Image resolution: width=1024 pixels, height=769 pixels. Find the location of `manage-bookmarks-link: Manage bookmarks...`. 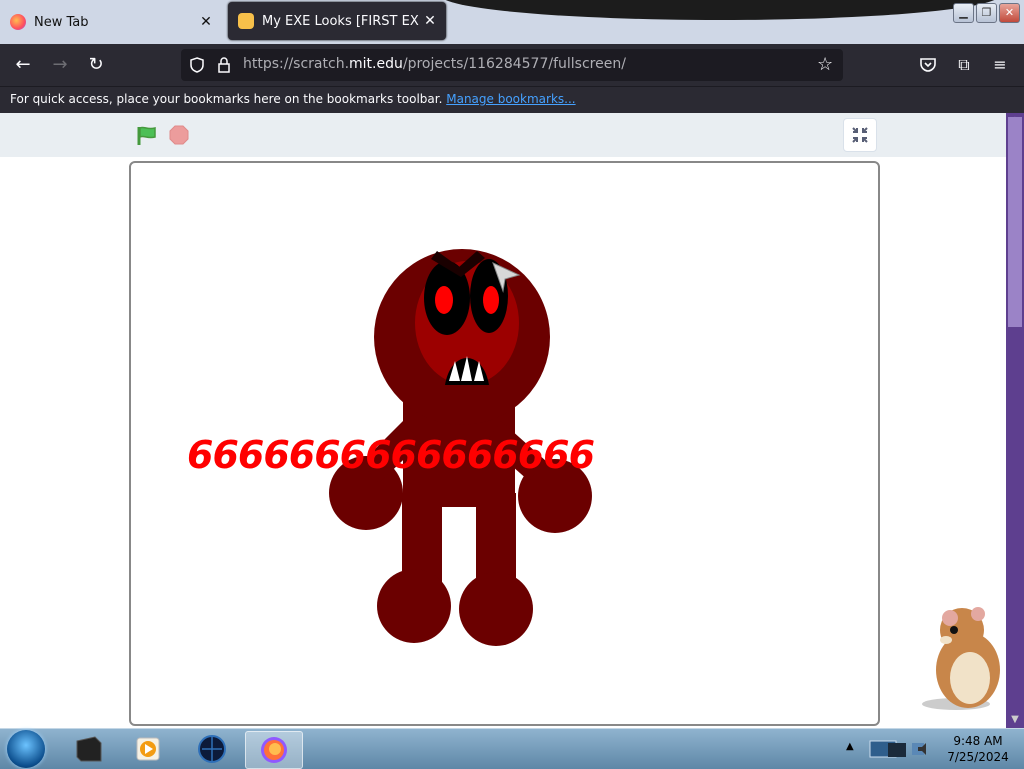

manage-bookmarks-link: Manage bookmarks... is located at coordinates (510, 99).